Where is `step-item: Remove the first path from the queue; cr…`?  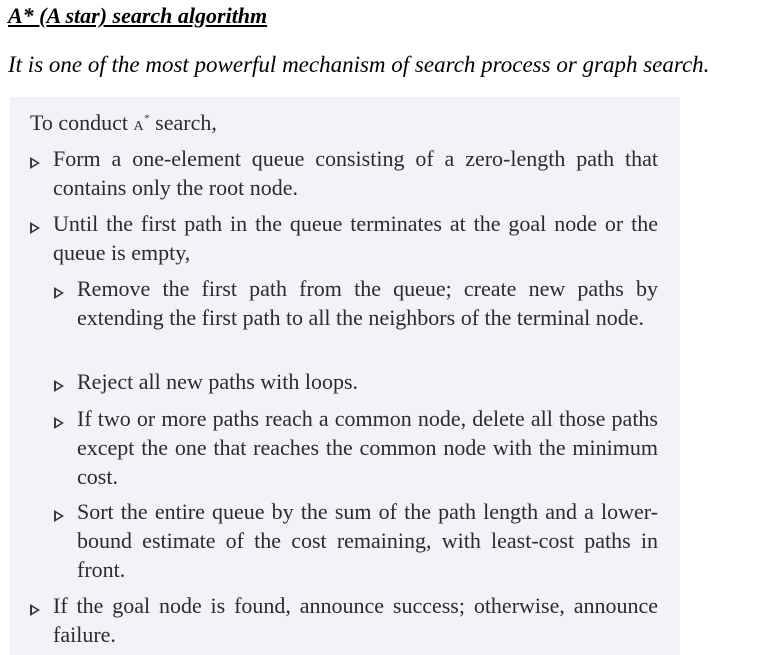
step-item: Remove the first path from the queue; cr… is located at coordinates (367, 303).